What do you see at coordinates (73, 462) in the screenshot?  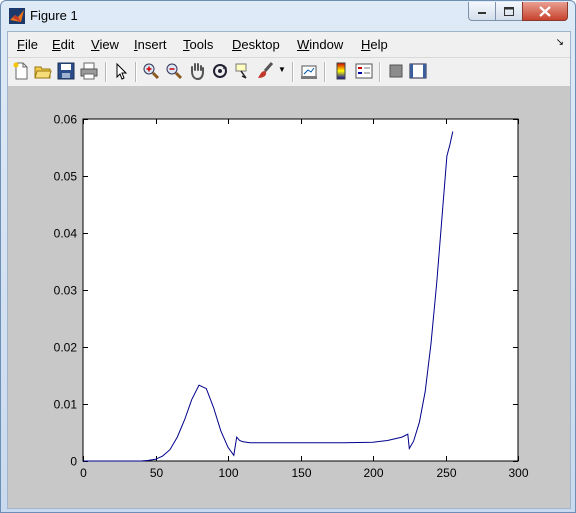 I see `y-tick-label: 0` at bounding box center [73, 462].